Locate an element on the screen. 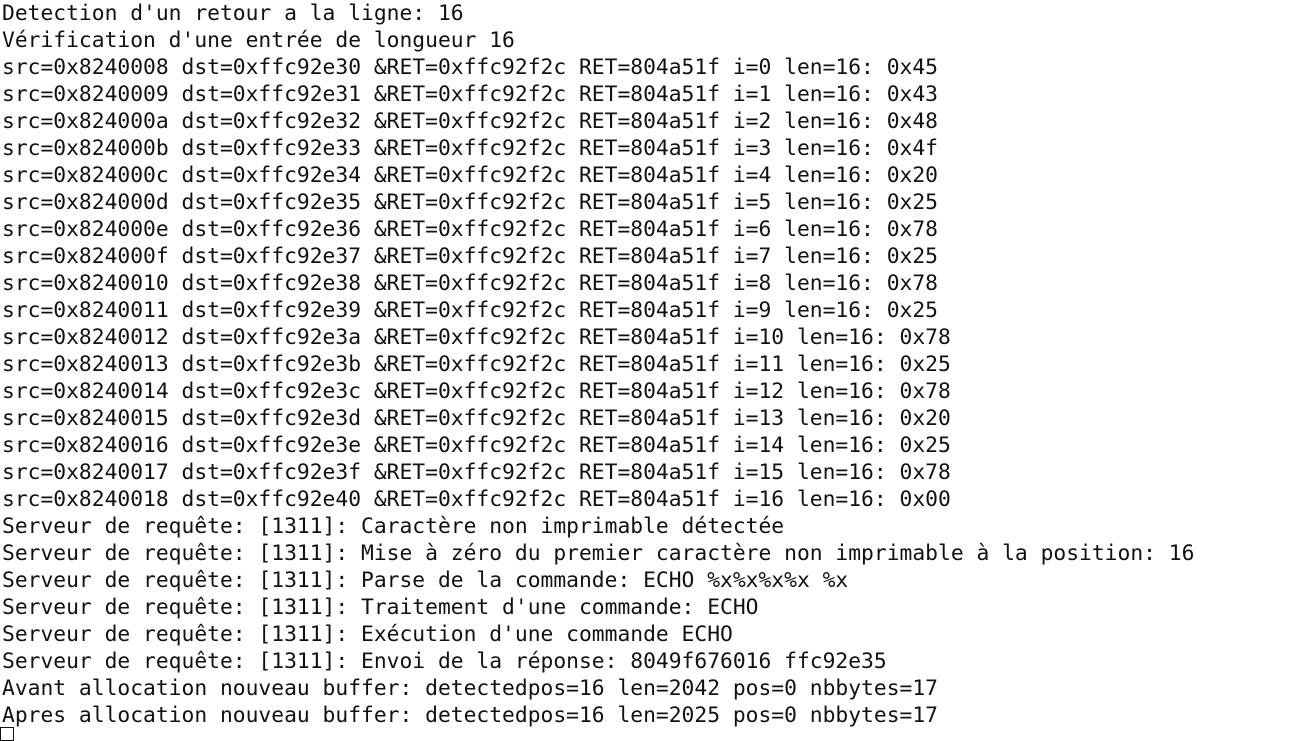 Image resolution: width=1316 pixels, height=741 pixels. log-line: Detection d'un retour a la ligne: 16 is located at coordinates (233, 13).